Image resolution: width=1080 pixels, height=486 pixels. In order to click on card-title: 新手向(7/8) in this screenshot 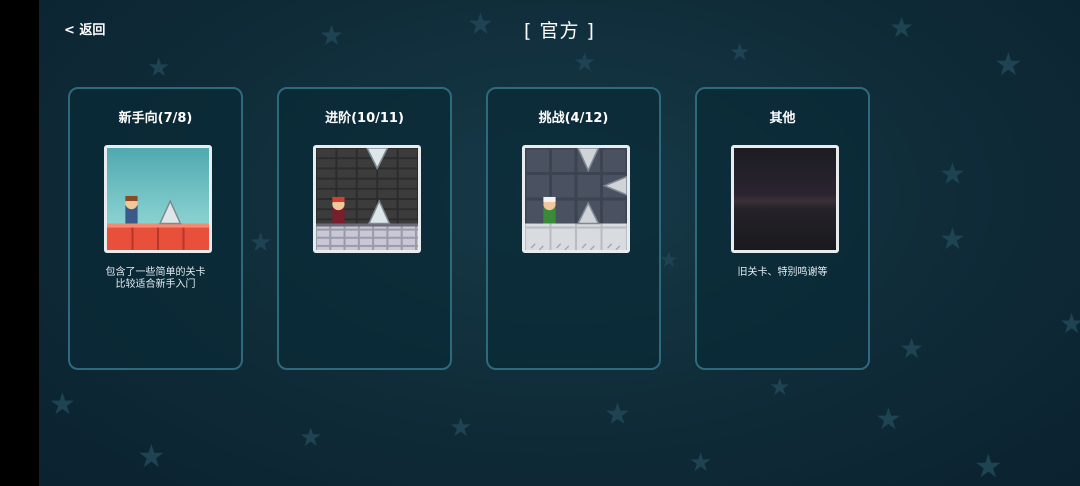, I will do `click(155, 118)`.